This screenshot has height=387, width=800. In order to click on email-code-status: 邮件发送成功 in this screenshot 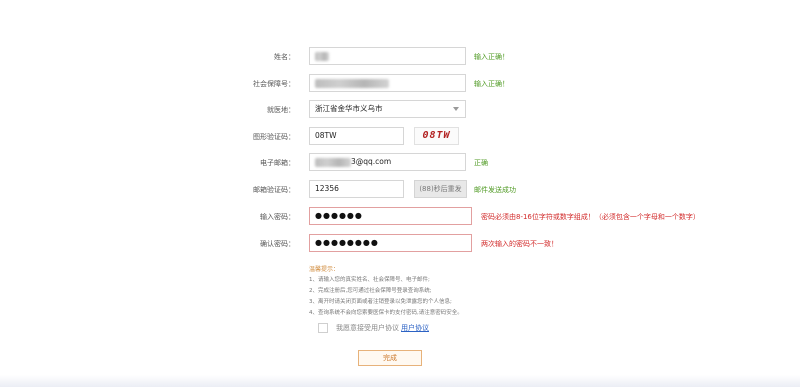, I will do `click(495, 190)`.